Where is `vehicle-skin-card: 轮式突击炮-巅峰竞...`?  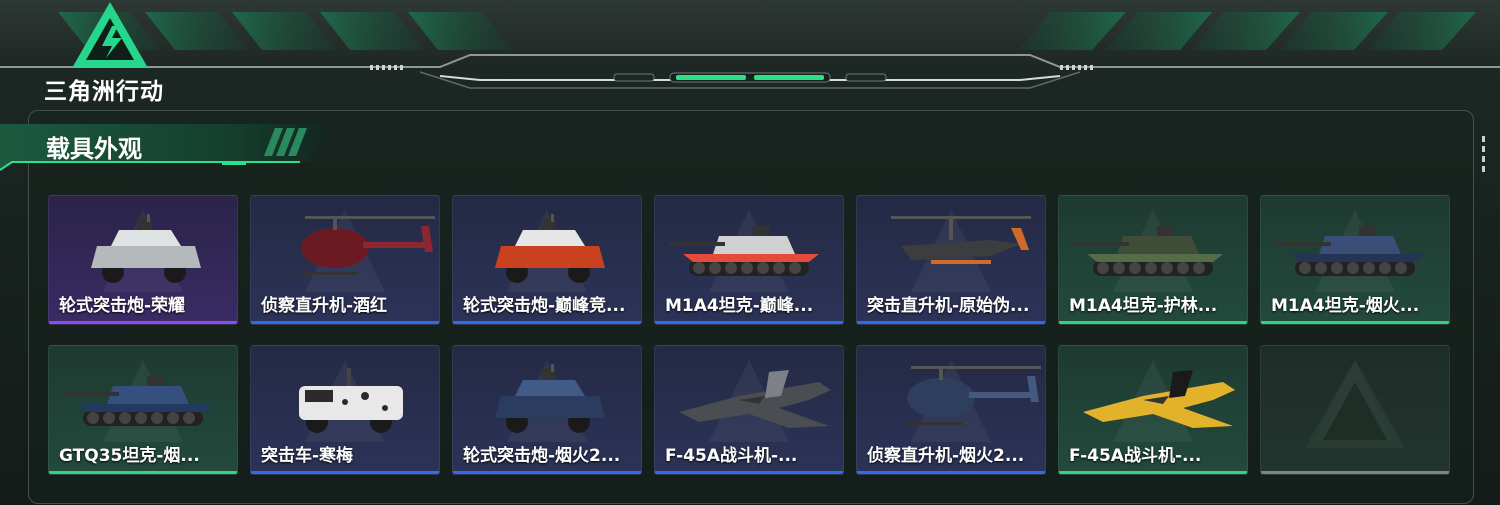
vehicle-skin-card: 轮式突击炮-巅峰竞... is located at coordinates (547, 260).